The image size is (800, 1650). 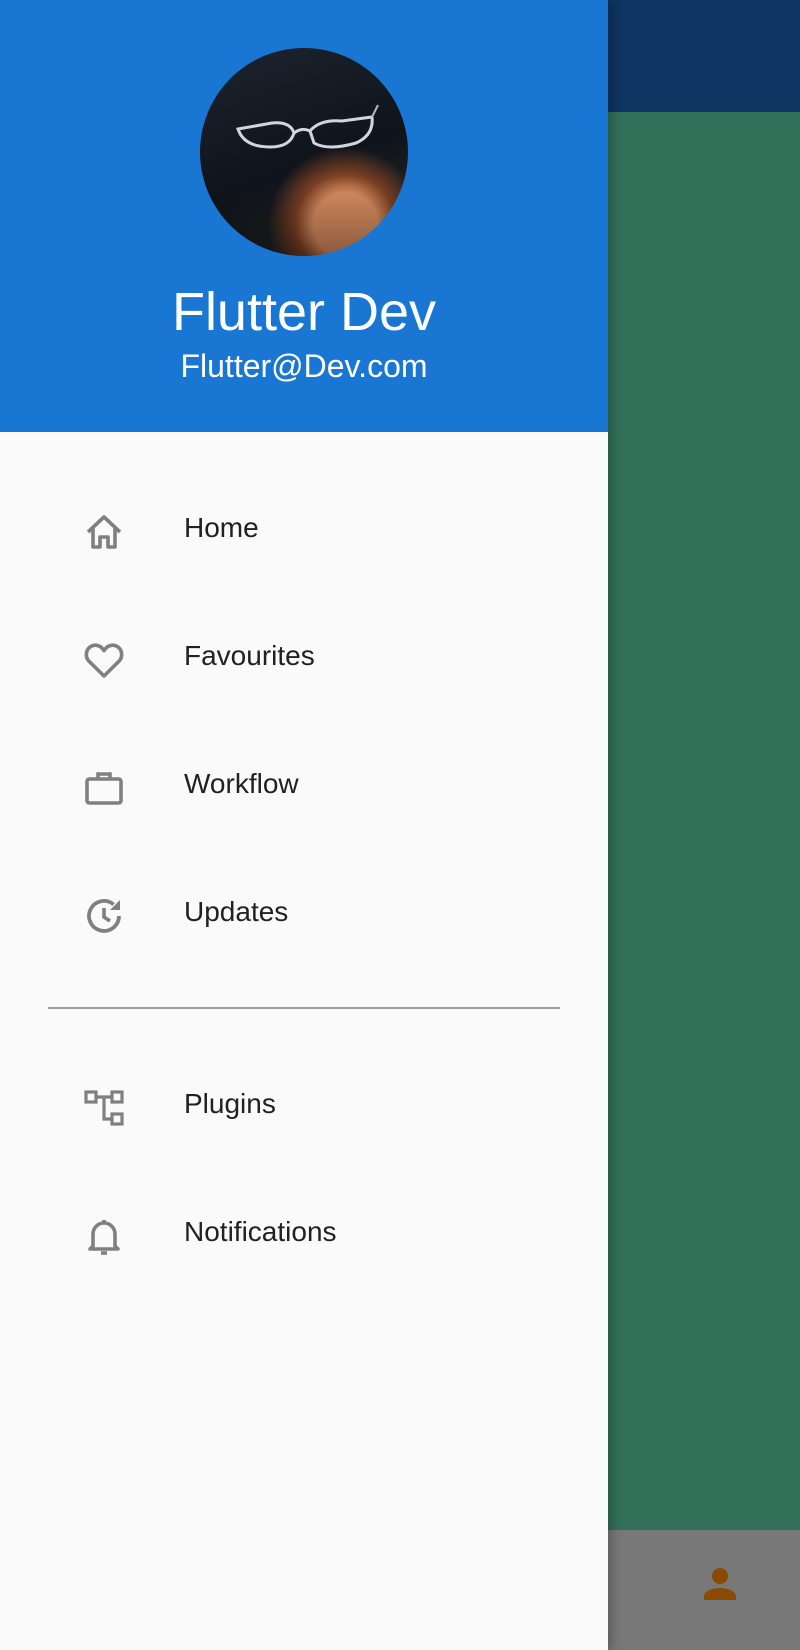 What do you see at coordinates (104, 532) in the screenshot?
I see `home-icon` at bounding box center [104, 532].